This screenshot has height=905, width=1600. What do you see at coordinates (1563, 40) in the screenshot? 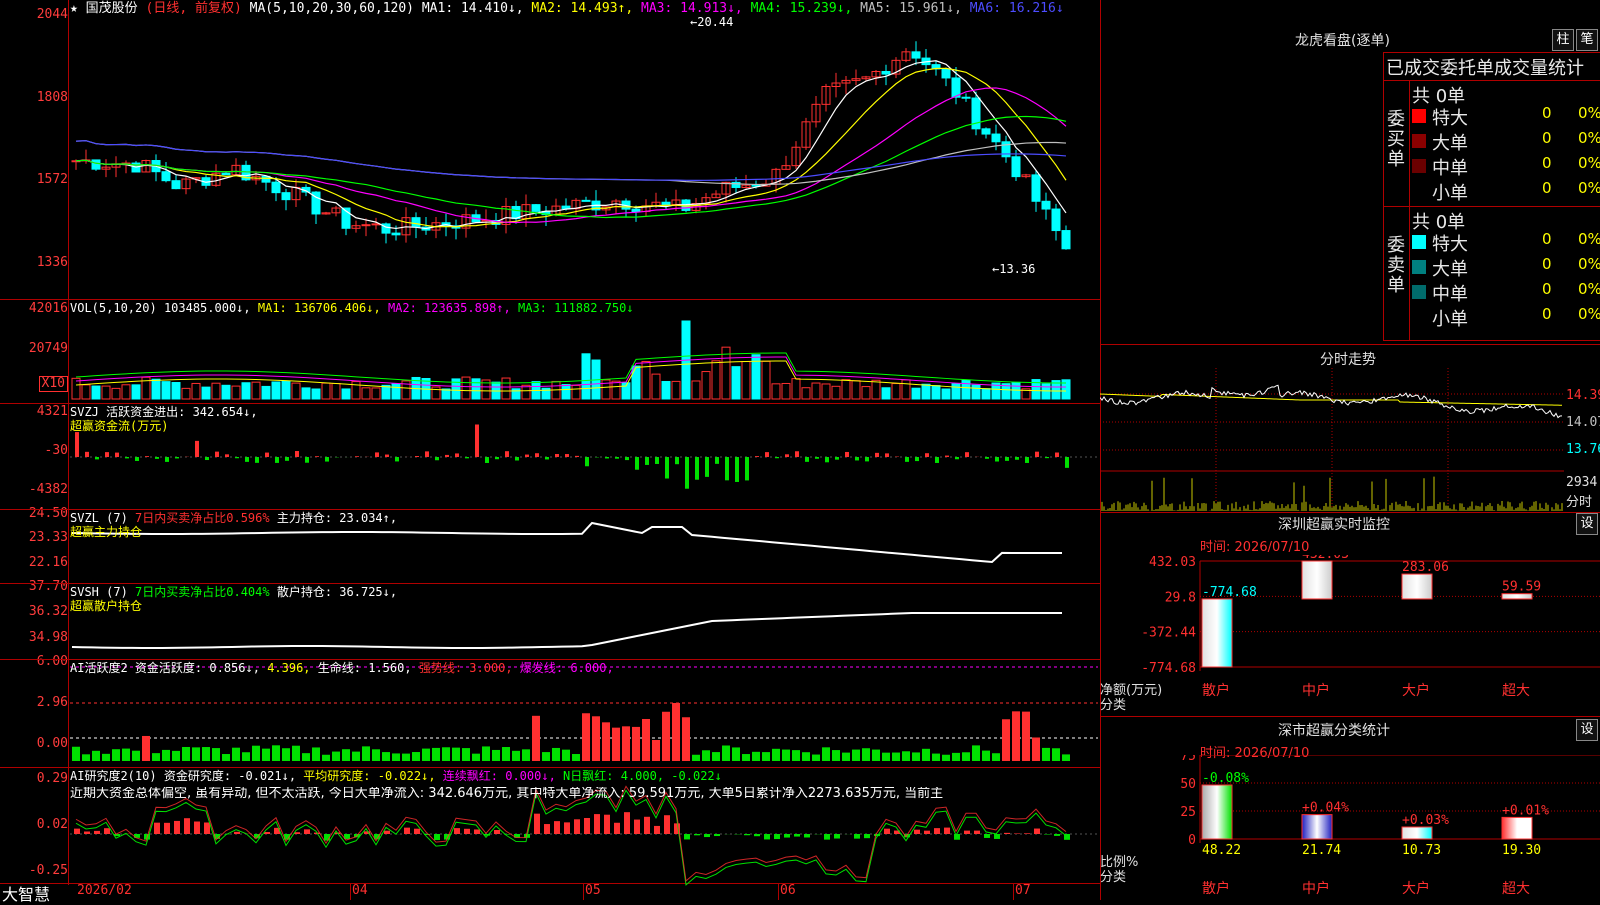
I see `bar-view-button: 柱` at bounding box center [1563, 40].